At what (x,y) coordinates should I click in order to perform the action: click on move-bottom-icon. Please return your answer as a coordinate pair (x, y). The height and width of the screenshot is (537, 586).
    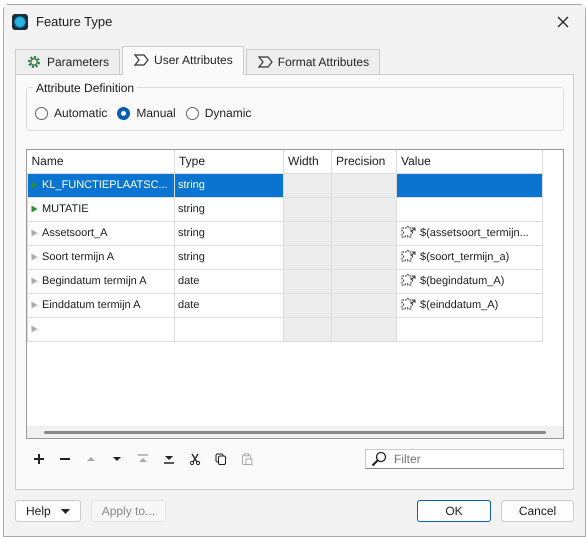
    Looking at the image, I should click on (169, 459).